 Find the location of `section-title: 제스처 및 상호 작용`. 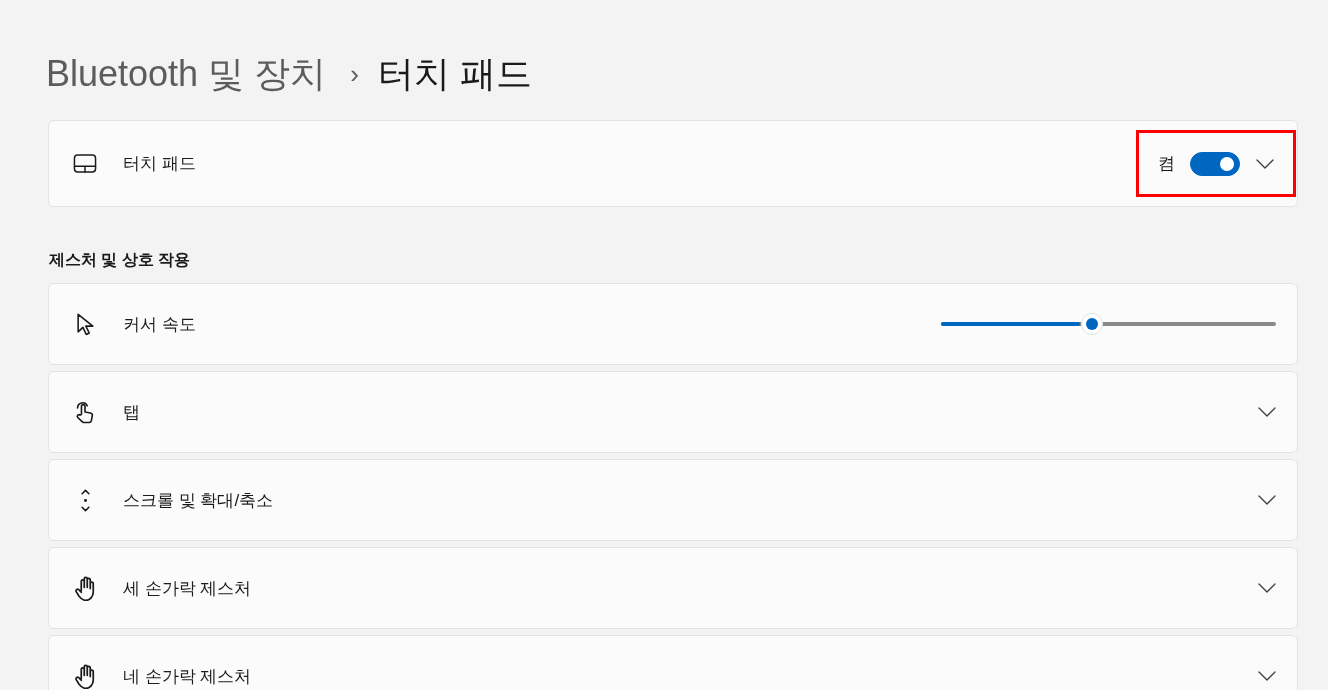

section-title: 제스처 및 상호 작용 is located at coordinates (120, 260).